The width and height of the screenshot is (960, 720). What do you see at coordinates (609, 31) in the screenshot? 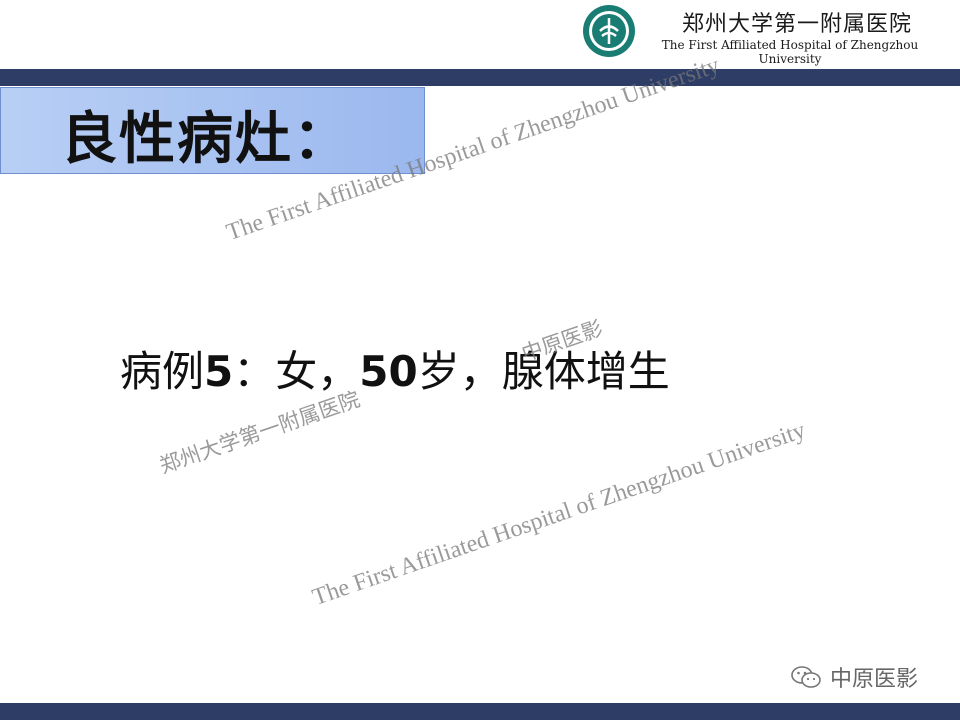
I see `hospital-logo-icon` at bounding box center [609, 31].